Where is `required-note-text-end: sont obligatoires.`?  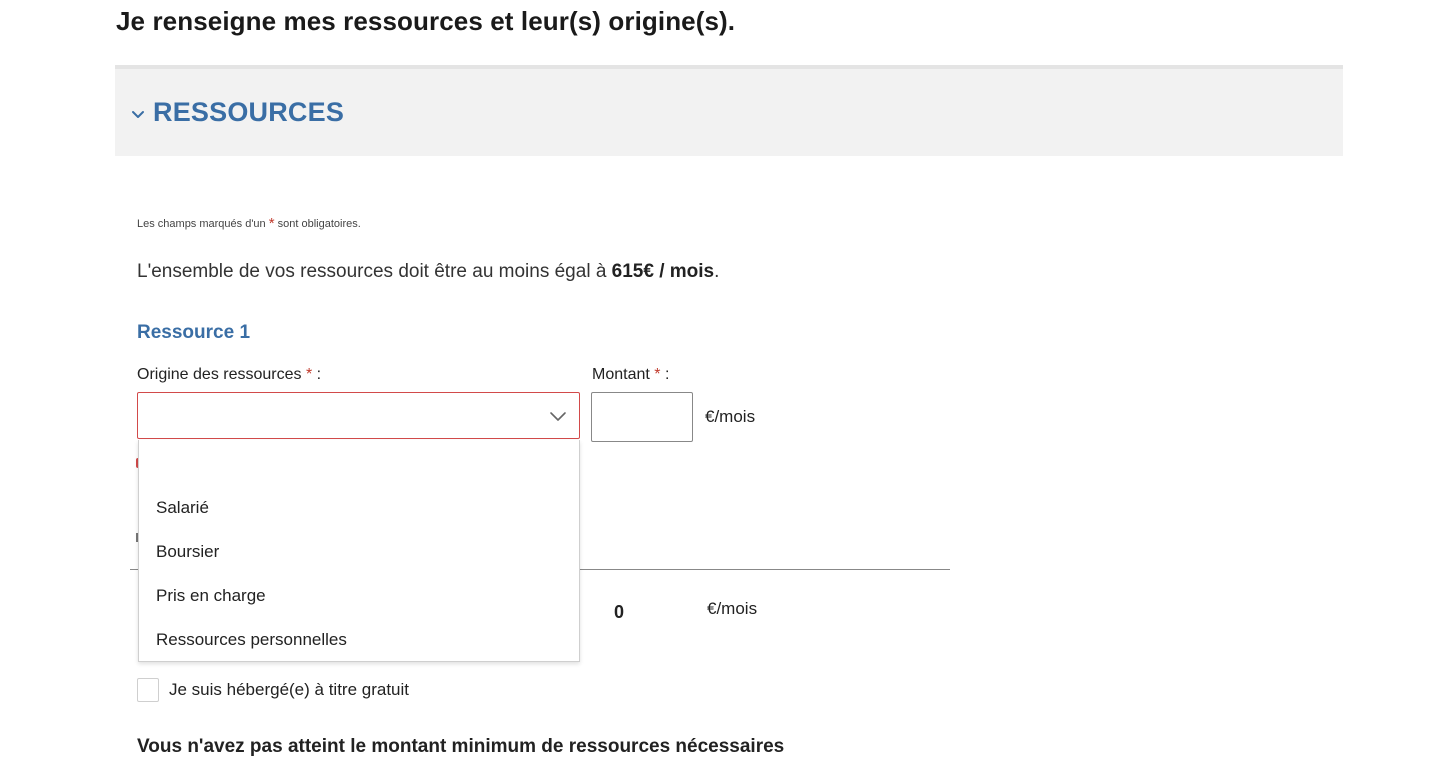
required-note-text-end: sont obligatoires. is located at coordinates (317, 224).